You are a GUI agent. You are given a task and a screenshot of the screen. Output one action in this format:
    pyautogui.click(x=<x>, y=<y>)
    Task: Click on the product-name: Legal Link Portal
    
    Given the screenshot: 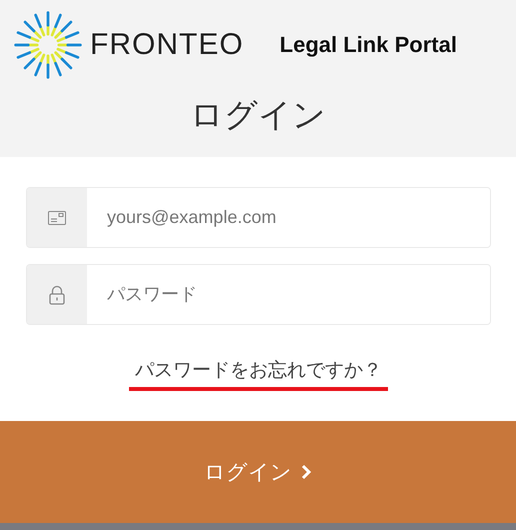 What is the action you would take?
    pyautogui.click(x=368, y=45)
    